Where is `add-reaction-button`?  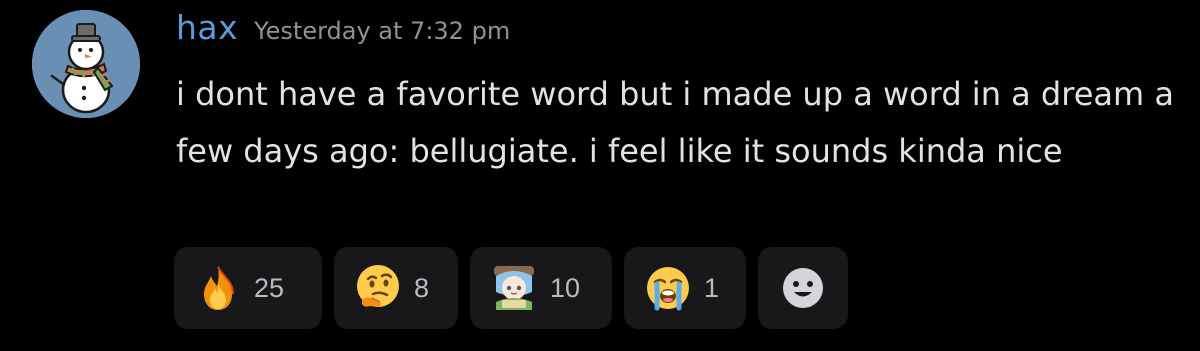 add-reaction-button is located at coordinates (803, 288).